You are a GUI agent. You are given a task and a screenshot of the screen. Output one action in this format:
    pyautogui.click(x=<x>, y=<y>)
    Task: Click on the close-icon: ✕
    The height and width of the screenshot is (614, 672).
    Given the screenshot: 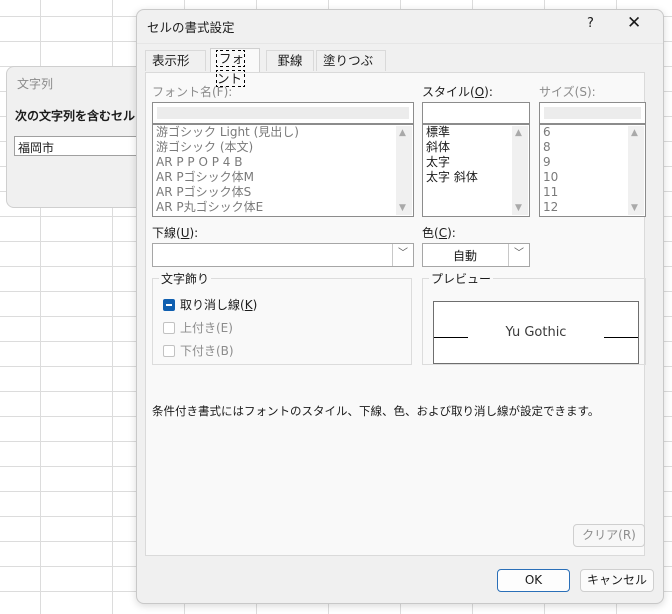 What is the action you would take?
    pyautogui.click(x=634, y=23)
    